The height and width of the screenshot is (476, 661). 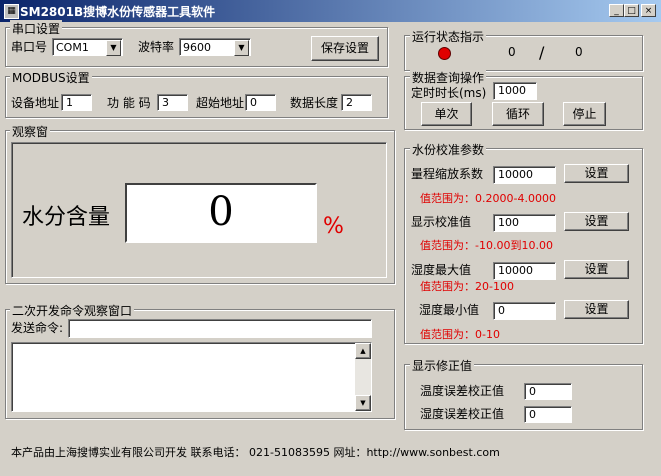 What do you see at coordinates (616, 10) in the screenshot?
I see `minimize-button: _` at bounding box center [616, 10].